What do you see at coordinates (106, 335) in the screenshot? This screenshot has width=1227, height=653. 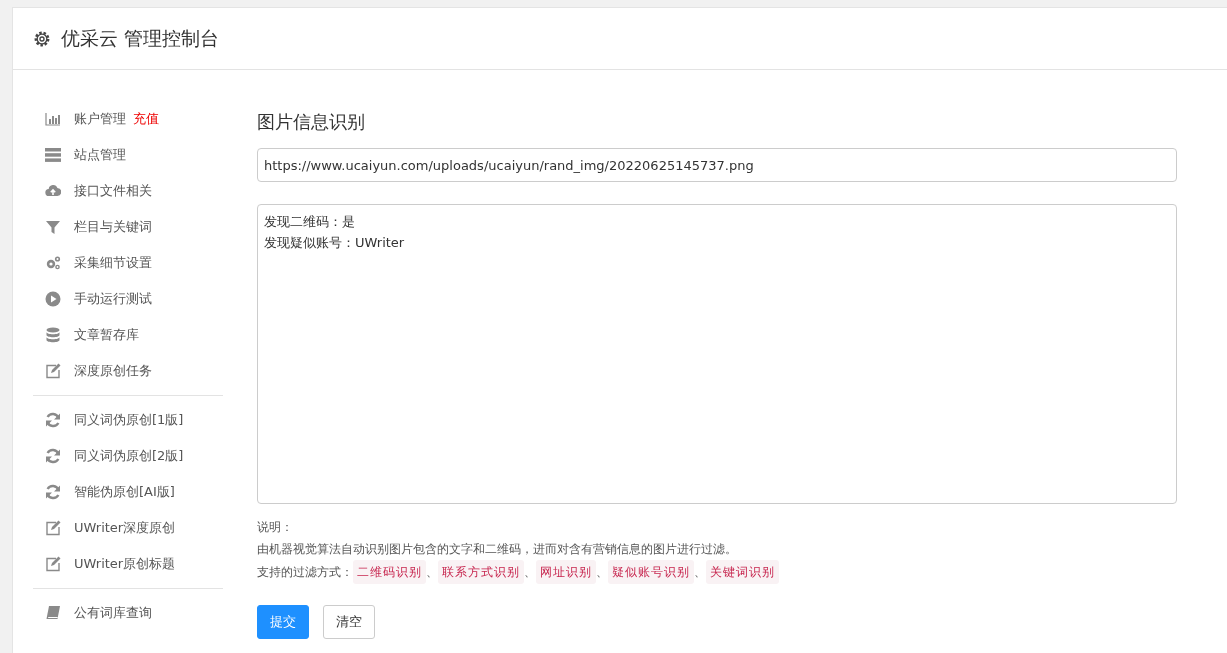 I see `sidebar-item: 文章暂存库` at bounding box center [106, 335].